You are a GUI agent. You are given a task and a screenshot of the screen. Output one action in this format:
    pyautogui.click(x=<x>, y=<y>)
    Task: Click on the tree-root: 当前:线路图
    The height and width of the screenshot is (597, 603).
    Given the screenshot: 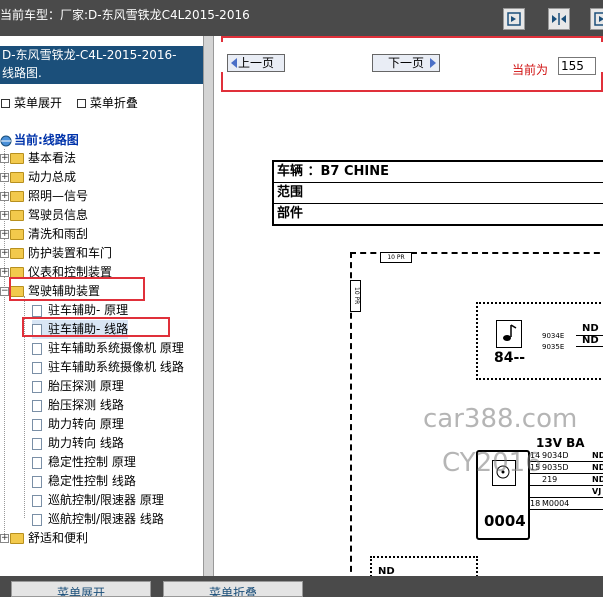 What is the action you would take?
    pyautogui.click(x=39, y=139)
    